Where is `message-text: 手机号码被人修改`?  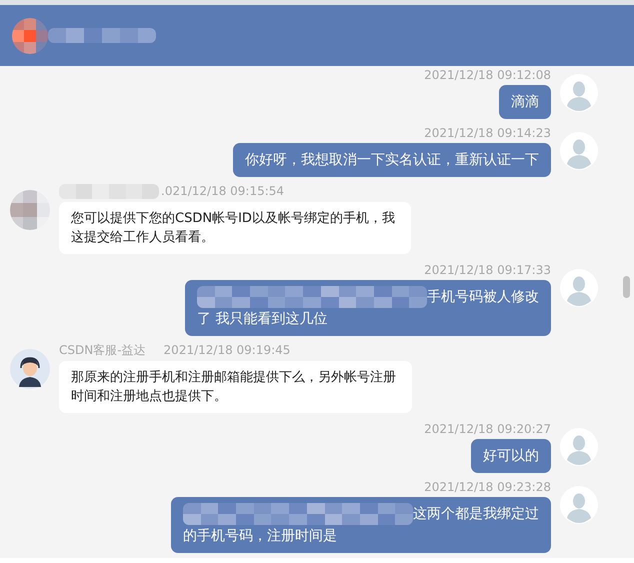 message-text: 手机号码被人修改 is located at coordinates (483, 297).